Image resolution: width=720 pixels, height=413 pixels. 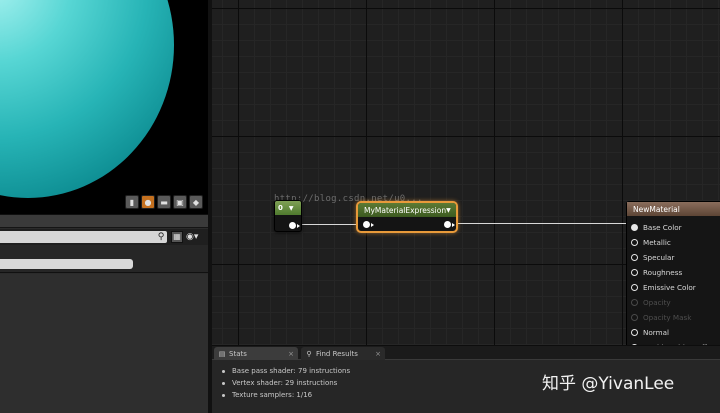 What do you see at coordinates (222, 353) in the screenshot?
I see `stats-icon: ▤` at bounding box center [222, 353].